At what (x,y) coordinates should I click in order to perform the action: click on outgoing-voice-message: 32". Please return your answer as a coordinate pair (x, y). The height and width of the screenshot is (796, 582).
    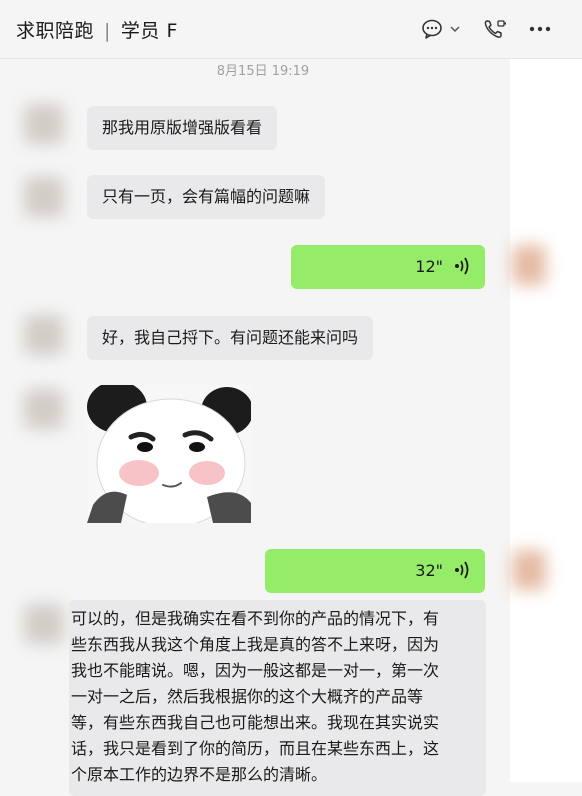
    Looking at the image, I should click on (375, 571).